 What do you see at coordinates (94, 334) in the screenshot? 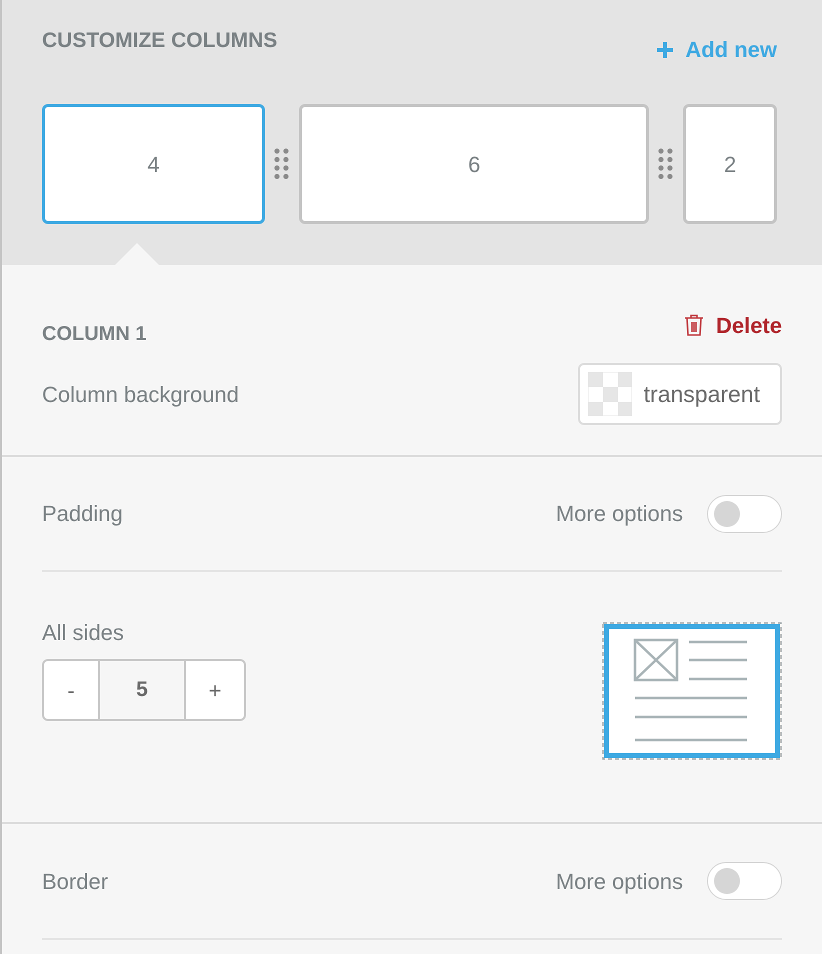
I see `column-title: COLUMN 1` at bounding box center [94, 334].